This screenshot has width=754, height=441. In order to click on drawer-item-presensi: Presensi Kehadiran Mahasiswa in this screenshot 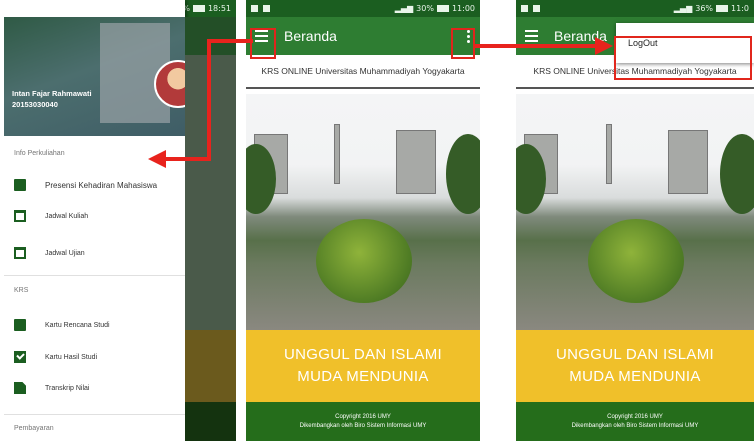, I will do `click(94, 185)`.